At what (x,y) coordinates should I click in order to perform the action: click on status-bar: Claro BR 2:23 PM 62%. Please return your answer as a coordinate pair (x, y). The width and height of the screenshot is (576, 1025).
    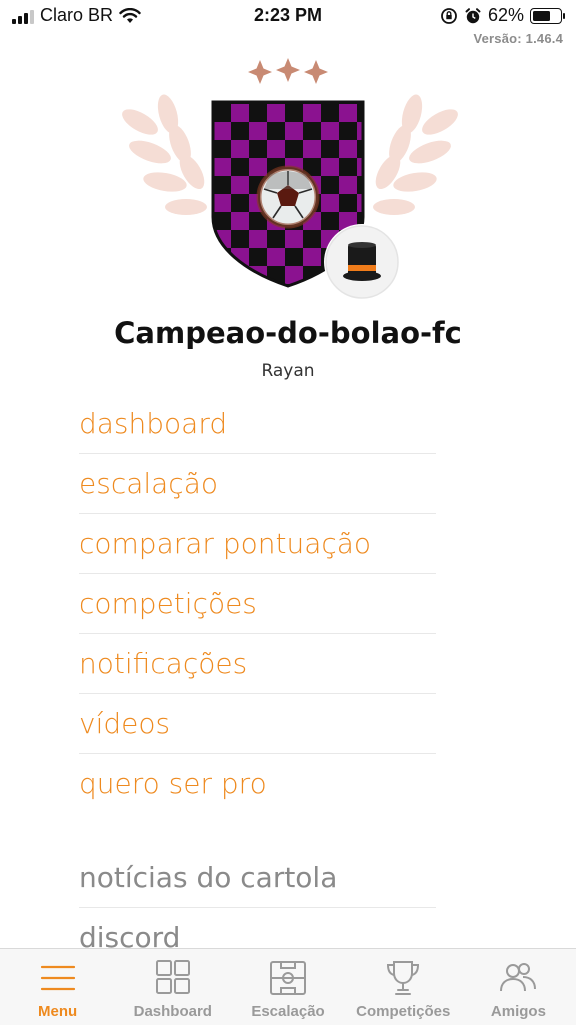
    Looking at the image, I should click on (288, 16).